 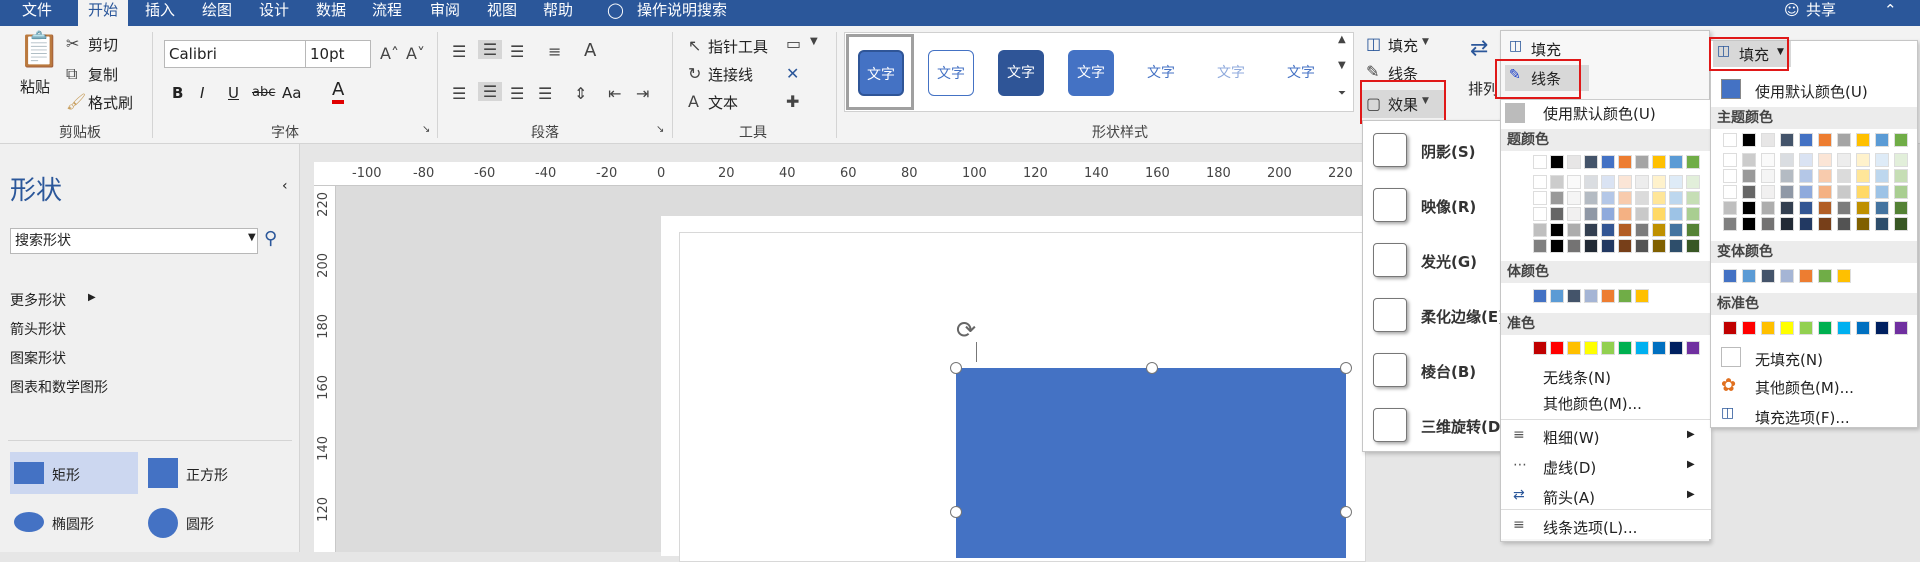 I want to click on tab-file: 文件, so click(x=37, y=13).